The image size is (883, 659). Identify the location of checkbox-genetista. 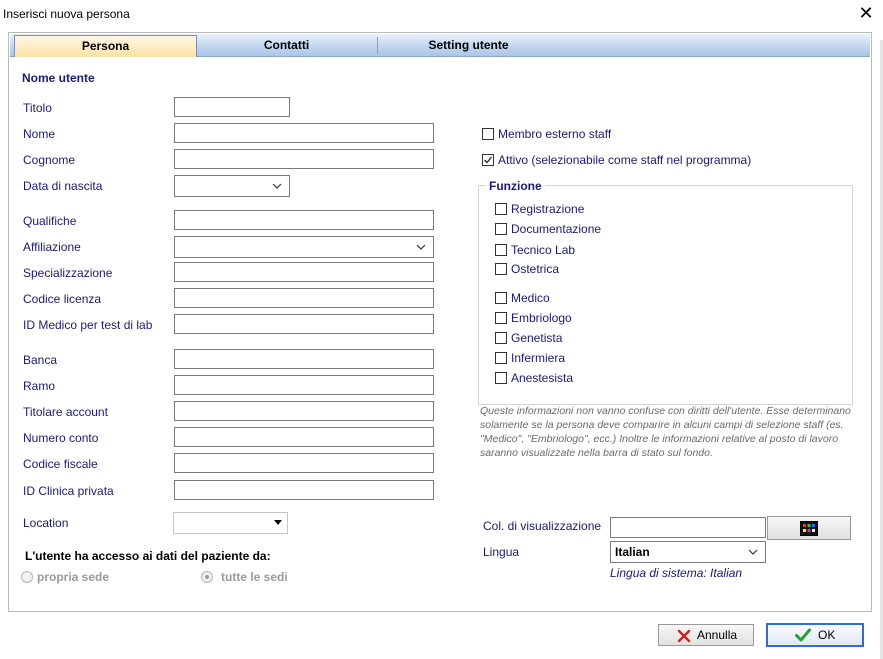
(501, 338).